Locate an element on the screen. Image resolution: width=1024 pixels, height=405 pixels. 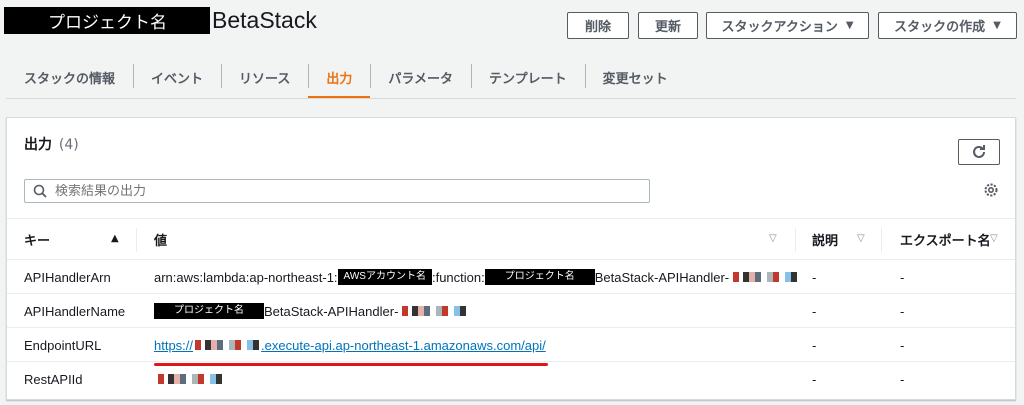
account-redaction: AWSアカウント名 is located at coordinates (384, 277).